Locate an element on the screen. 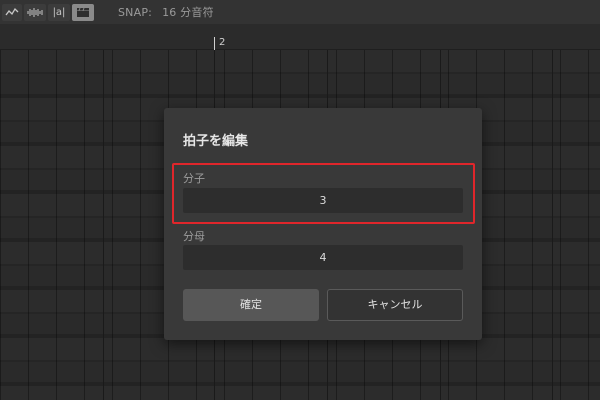 The width and height of the screenshot is (600, 400). denominator-label: 分母 is located at coordinates (194, 236).